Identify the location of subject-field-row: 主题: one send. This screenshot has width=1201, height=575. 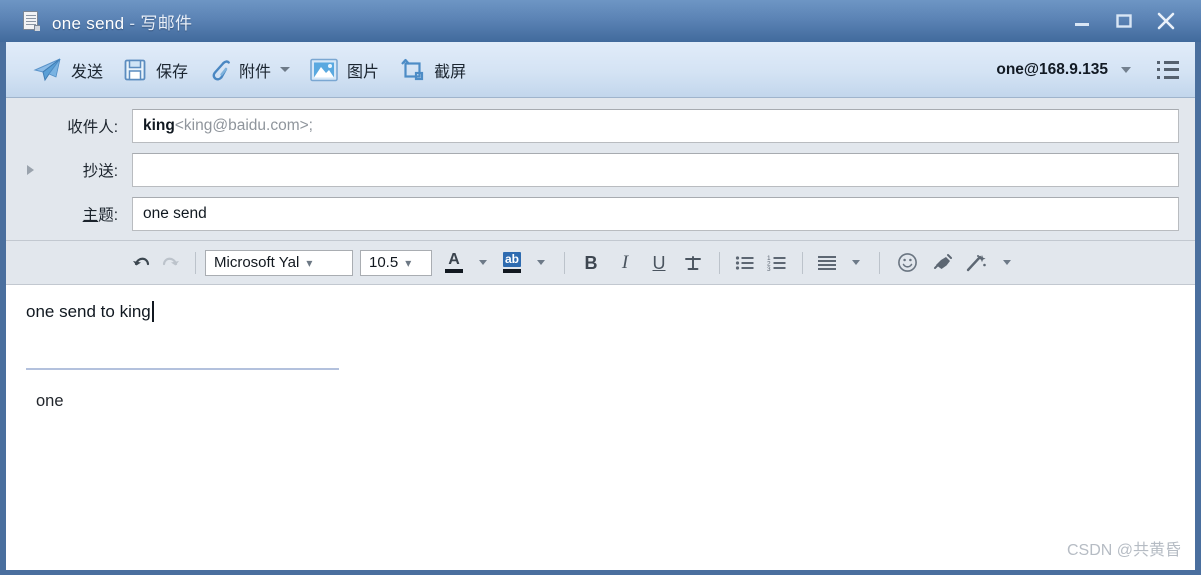
(600, 214).